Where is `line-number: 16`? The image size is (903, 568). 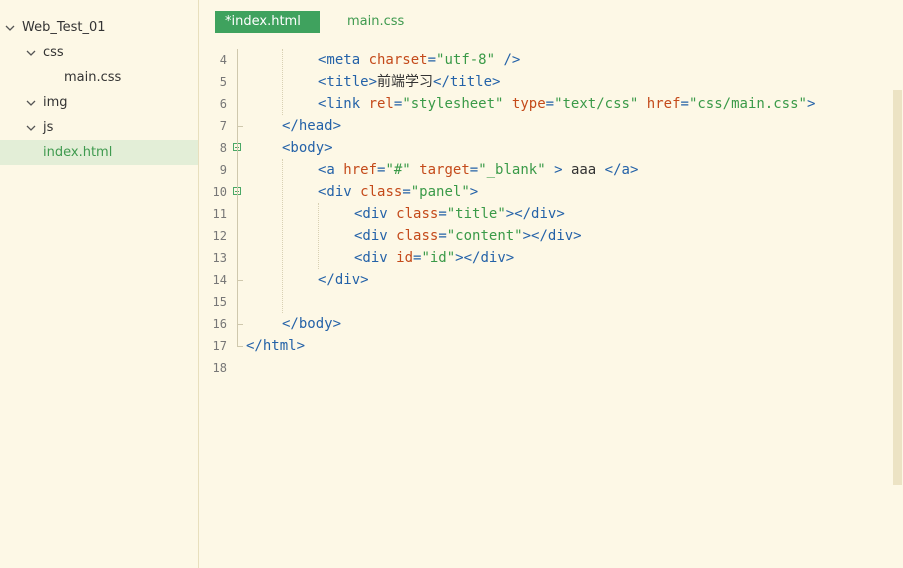
line-number: 16 is located at coordinates (219, 324).